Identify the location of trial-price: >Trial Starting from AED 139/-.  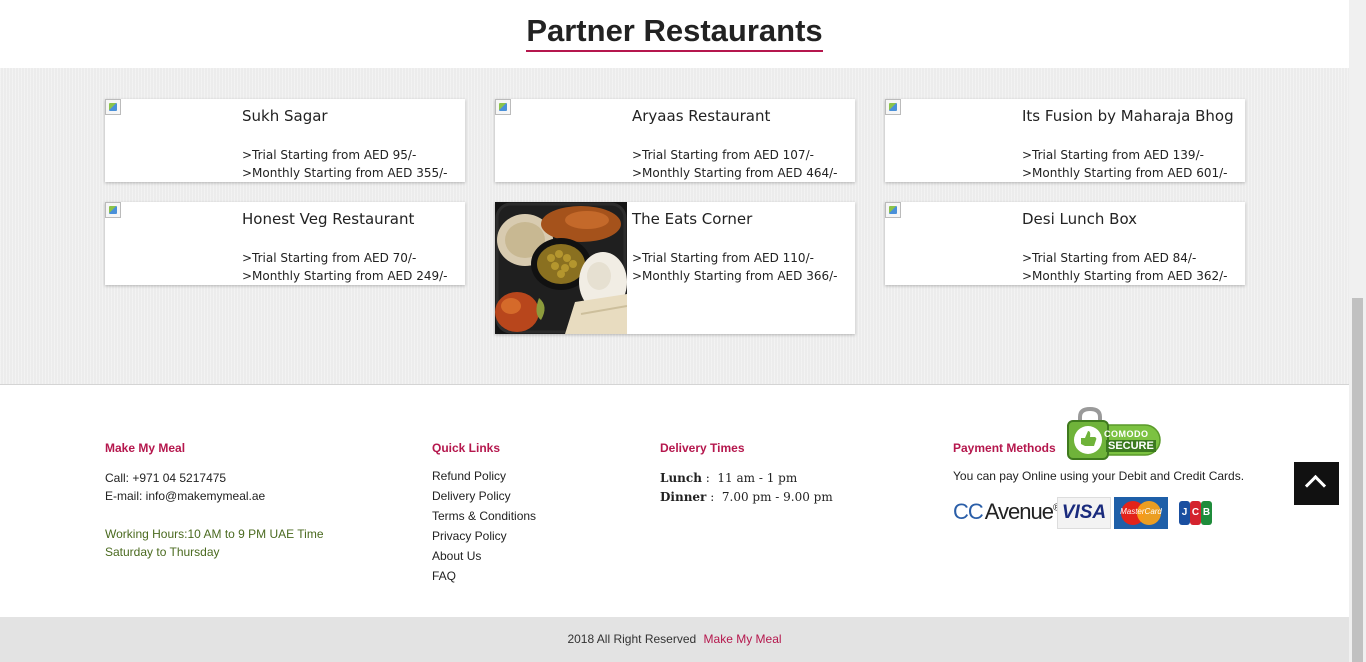
(1113, 155).